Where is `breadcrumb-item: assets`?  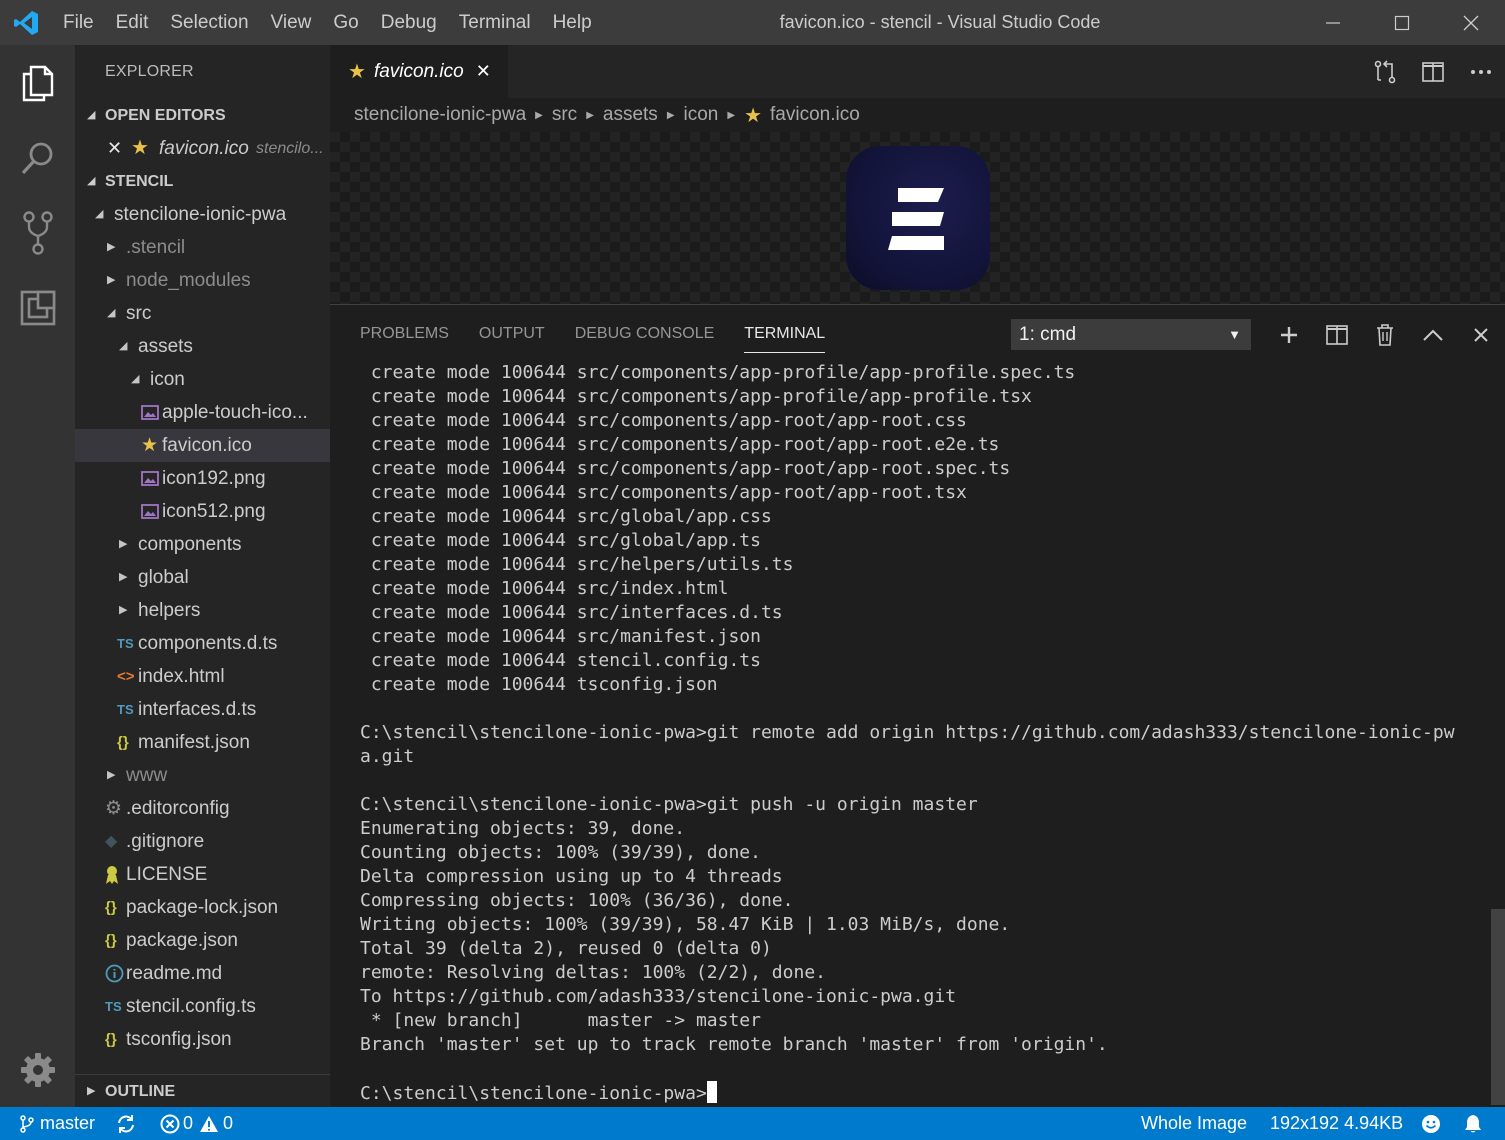
breadcrumb-item: assets is located at coordinates (630, 115).